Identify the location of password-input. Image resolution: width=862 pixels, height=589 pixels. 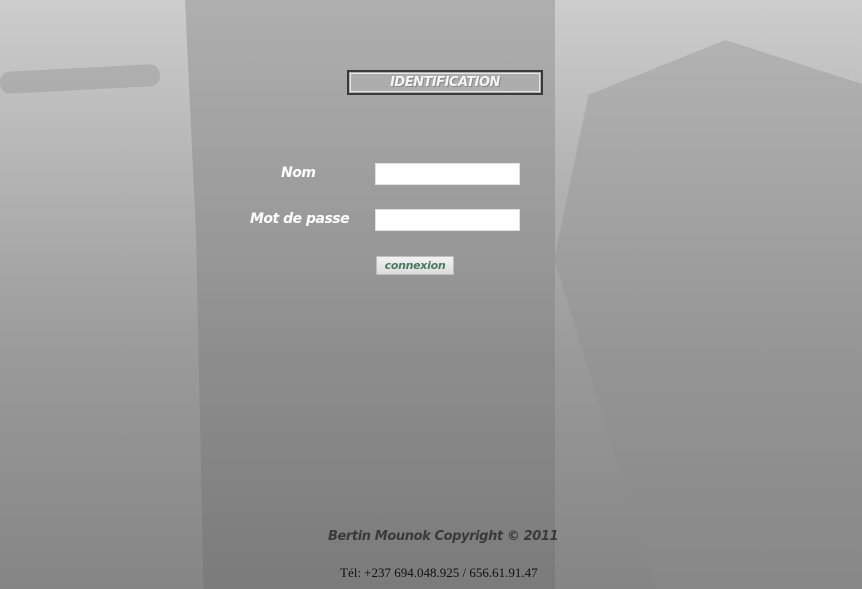
(447, 220).